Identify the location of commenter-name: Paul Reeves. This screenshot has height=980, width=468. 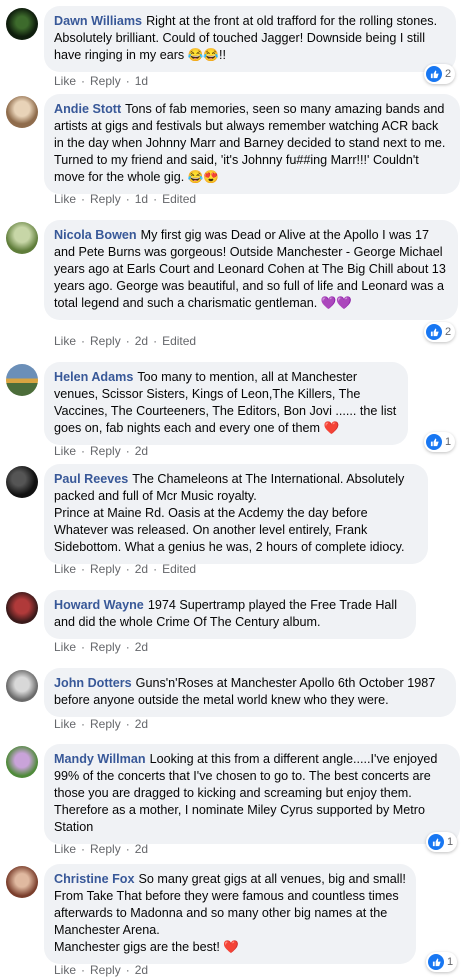
(91, 479).